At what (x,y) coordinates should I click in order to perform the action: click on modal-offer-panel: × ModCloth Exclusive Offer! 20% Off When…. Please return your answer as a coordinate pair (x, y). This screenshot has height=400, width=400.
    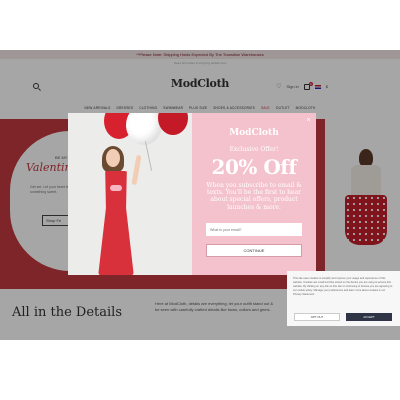
    Looking at the image, I should click on (254, 194).